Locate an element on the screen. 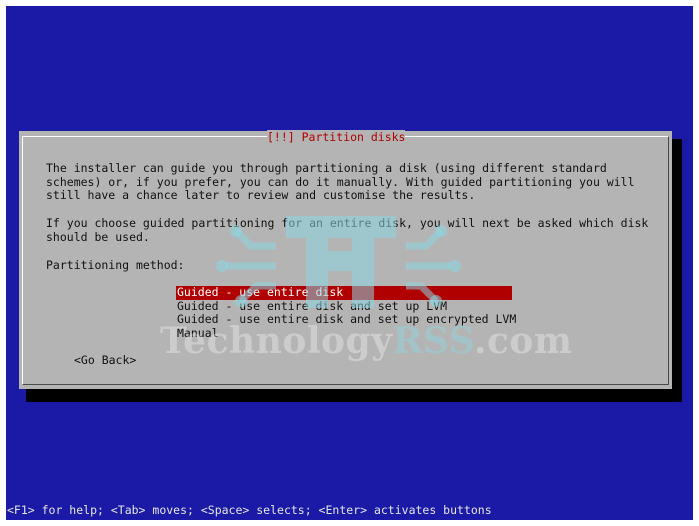 This screenshot has height=526, width=699. go-back-button: <Go Back> is located at coordinates (105, 360).